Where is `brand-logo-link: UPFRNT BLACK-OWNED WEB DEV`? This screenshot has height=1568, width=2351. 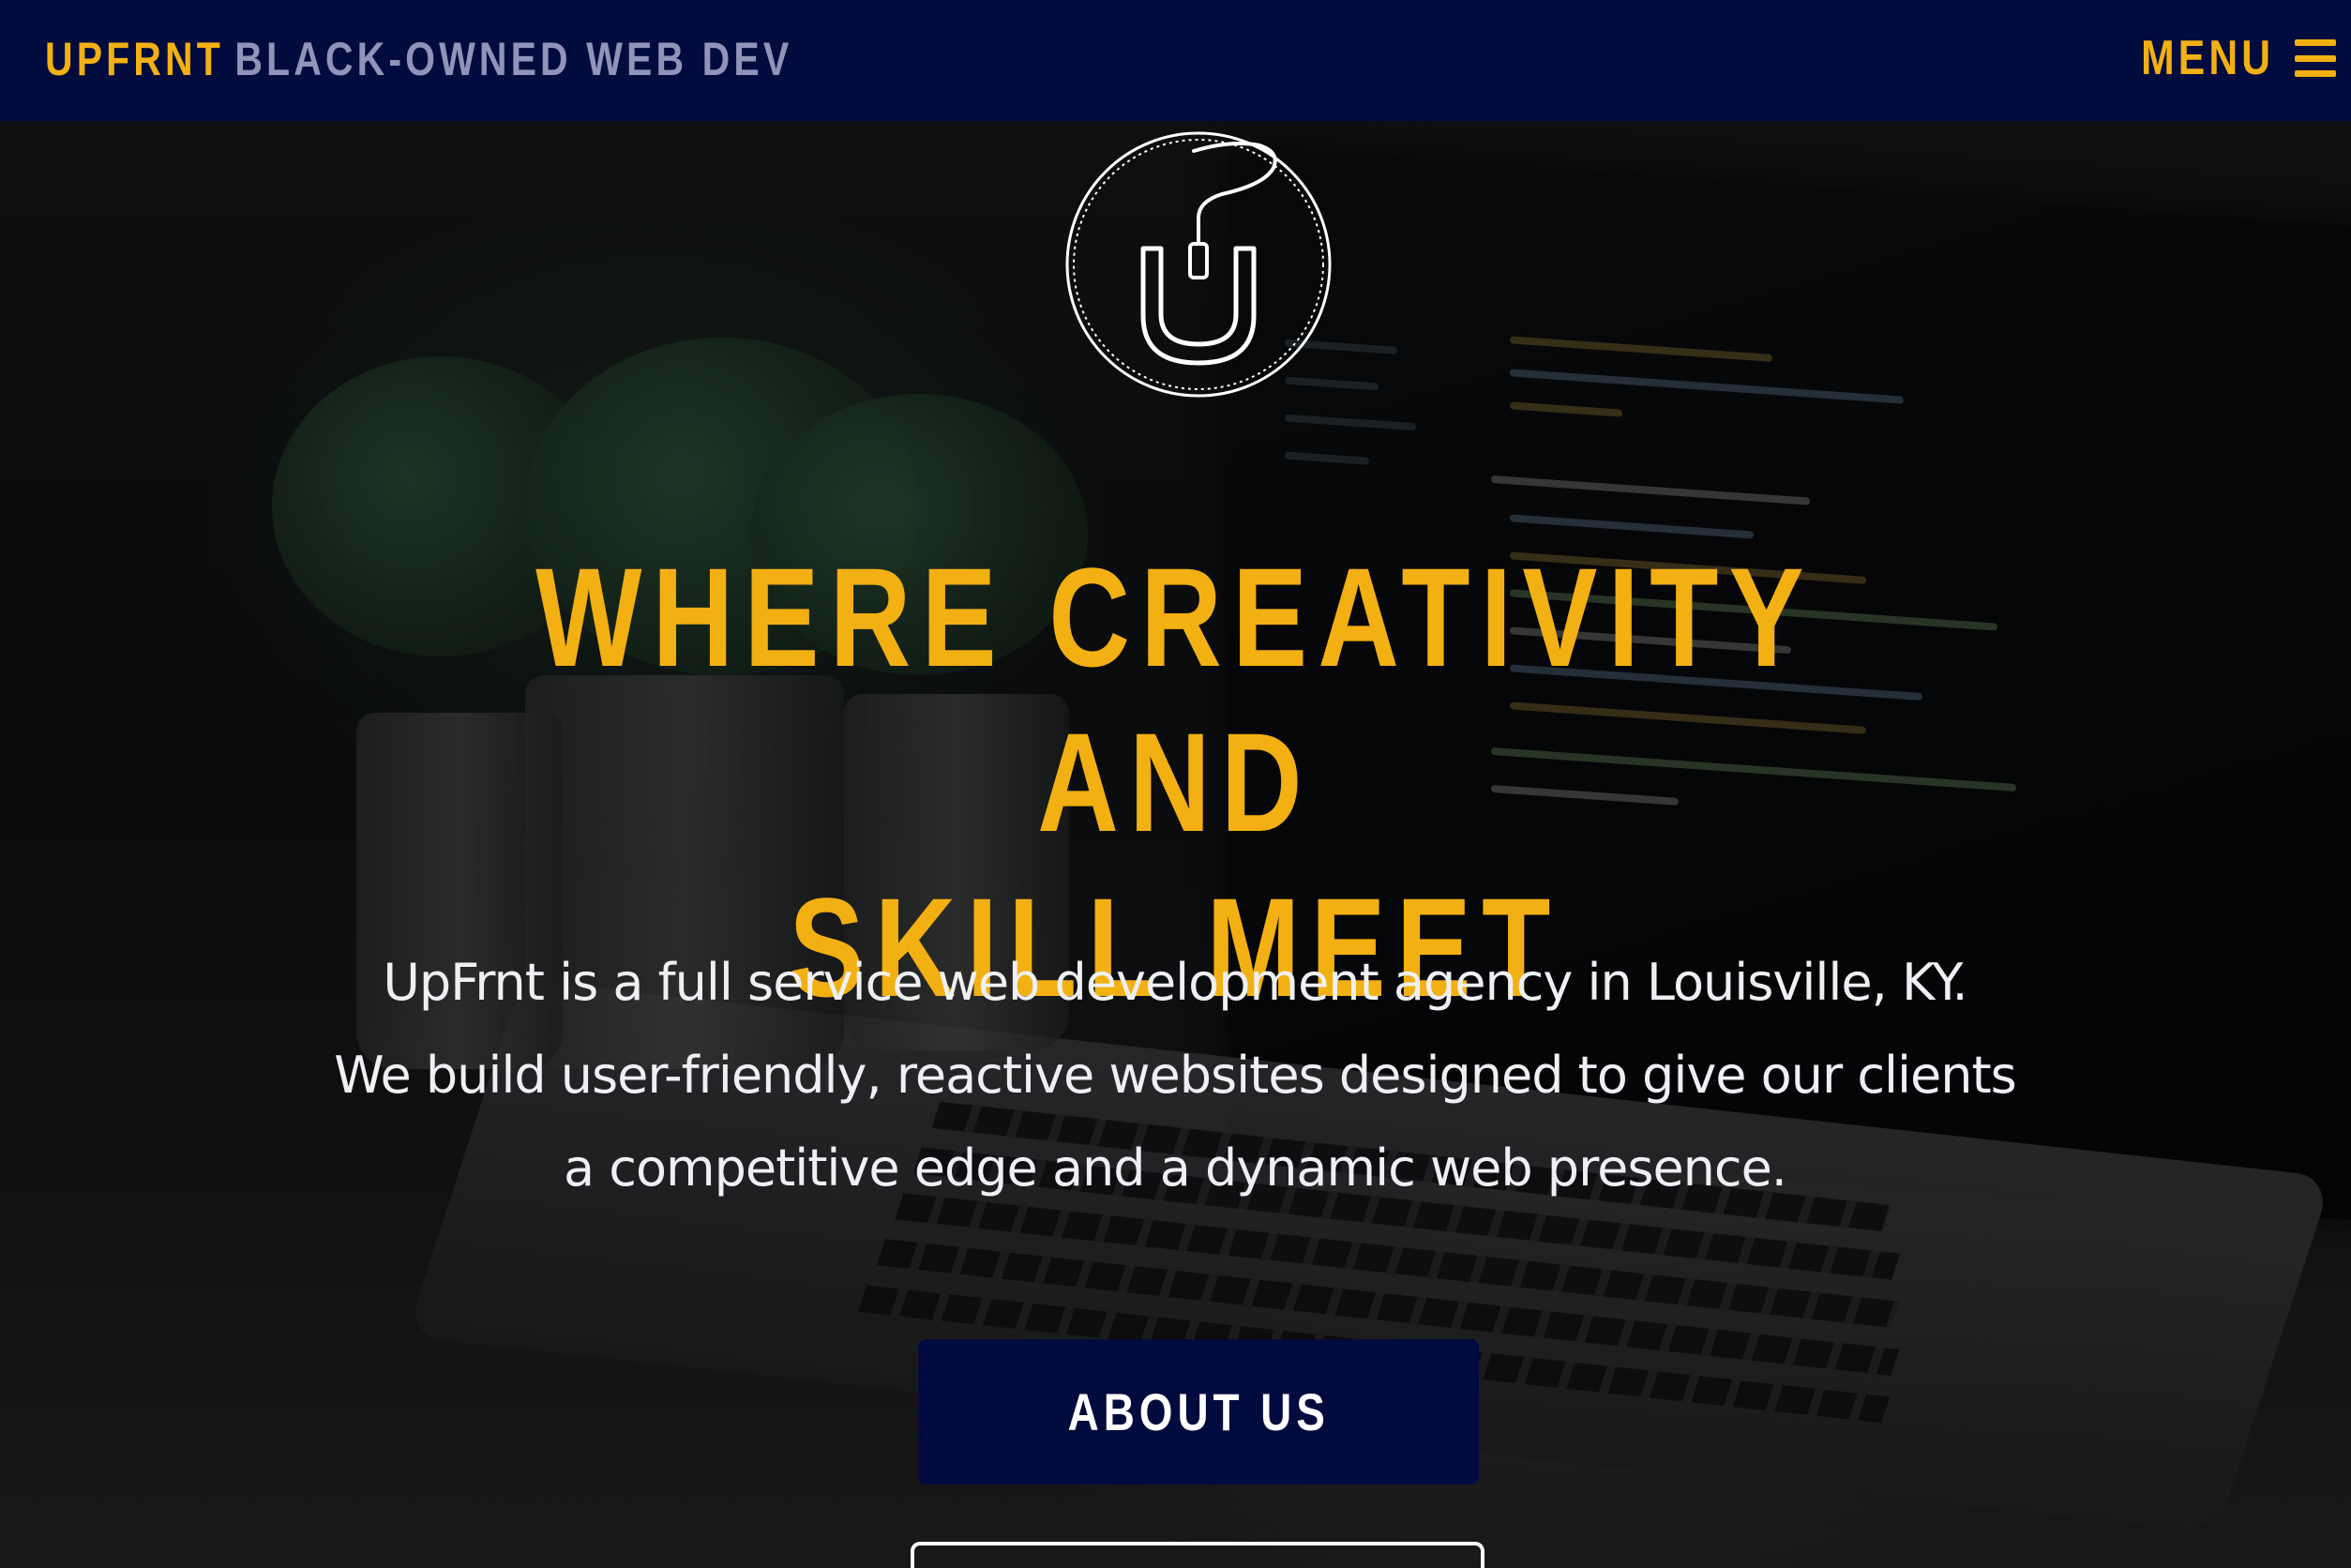
brand-logo-link: UPFRNT BLACK-OWNED WEB DEV is located at coordinates (418, 59).